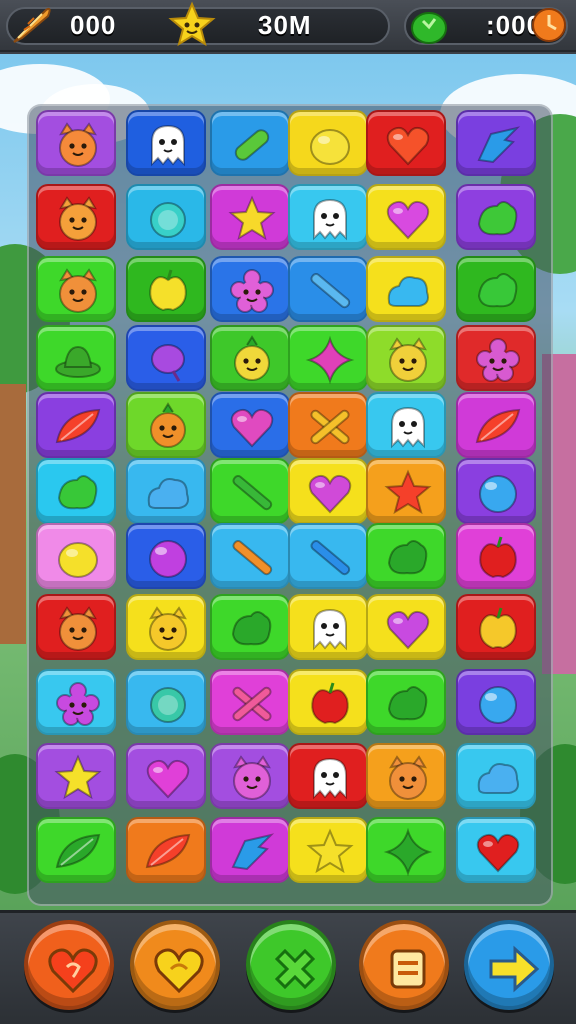 This screenshot has height=1024, width=576. What do you see at coordinates (93, 25) in the screenshot?
I see `left-counter: 000` at bounding box center [93, 25].